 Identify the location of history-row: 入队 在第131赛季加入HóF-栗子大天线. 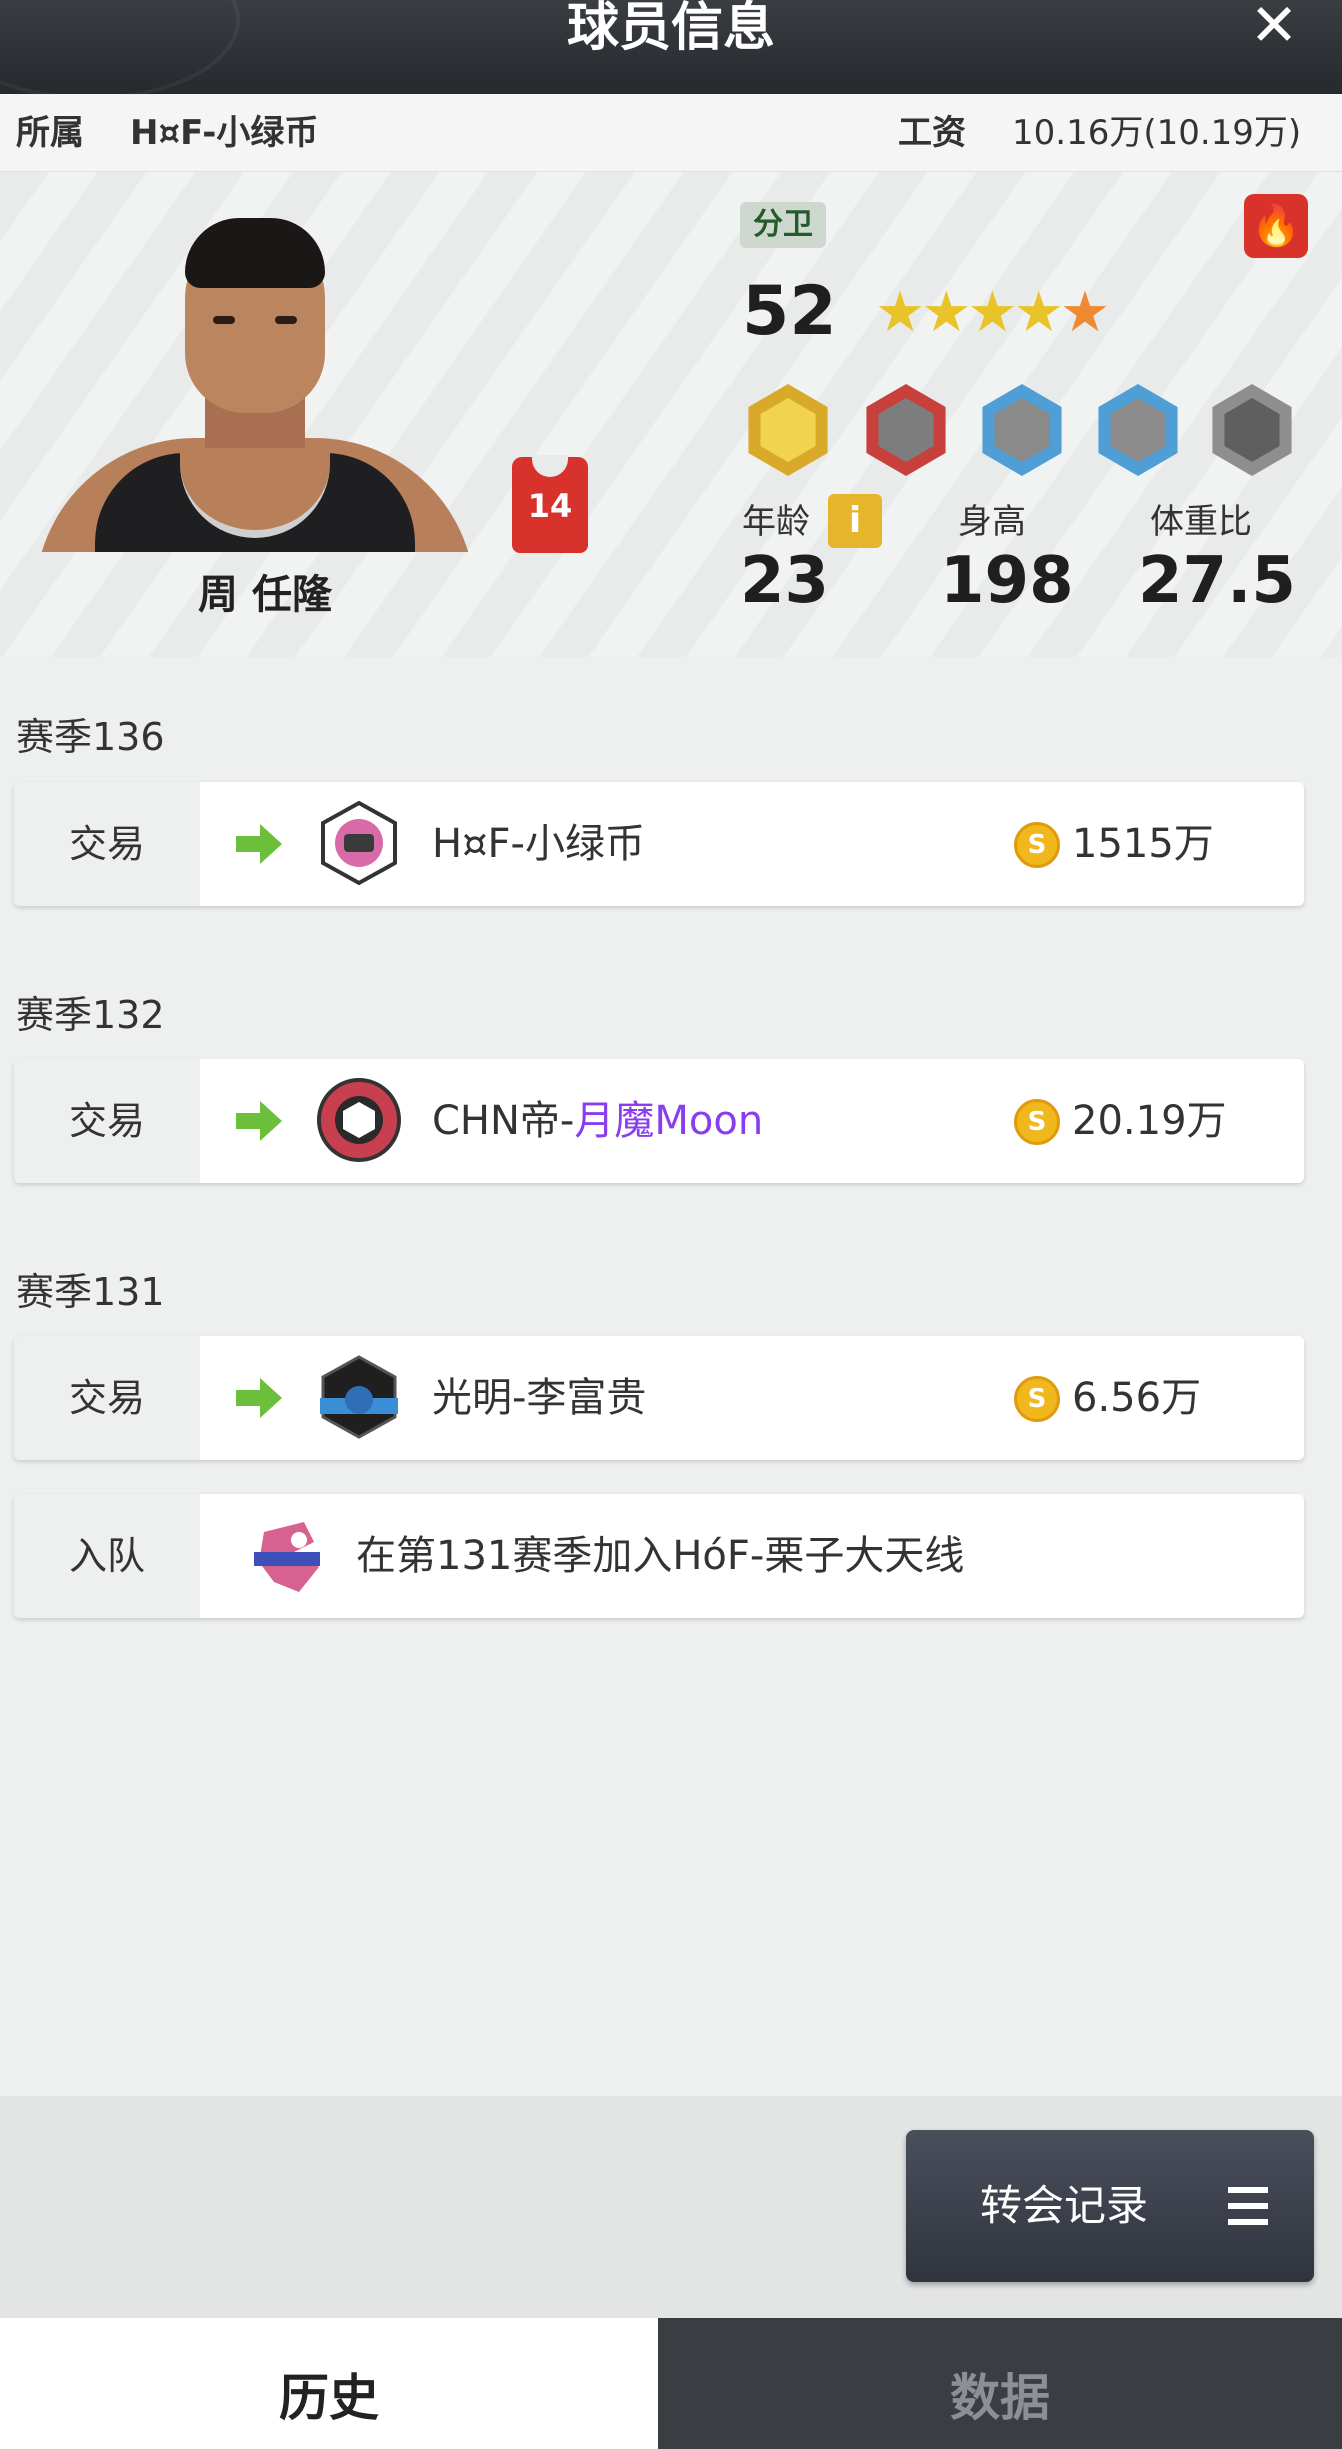
(659, 1556).